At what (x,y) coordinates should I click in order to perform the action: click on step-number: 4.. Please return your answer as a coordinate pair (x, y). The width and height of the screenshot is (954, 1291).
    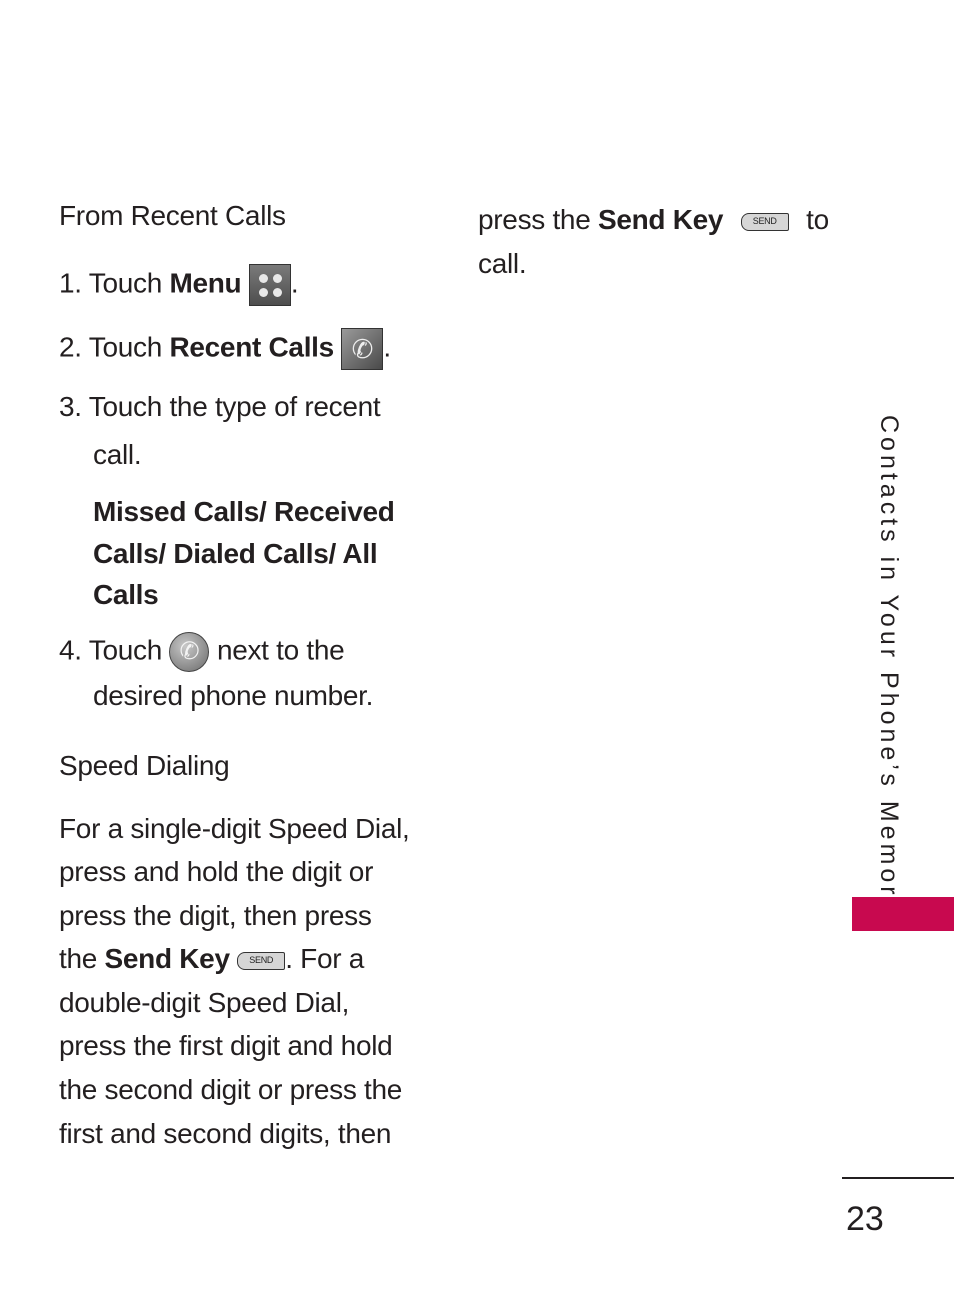
    Looking at the image, I should click on (70, 650).